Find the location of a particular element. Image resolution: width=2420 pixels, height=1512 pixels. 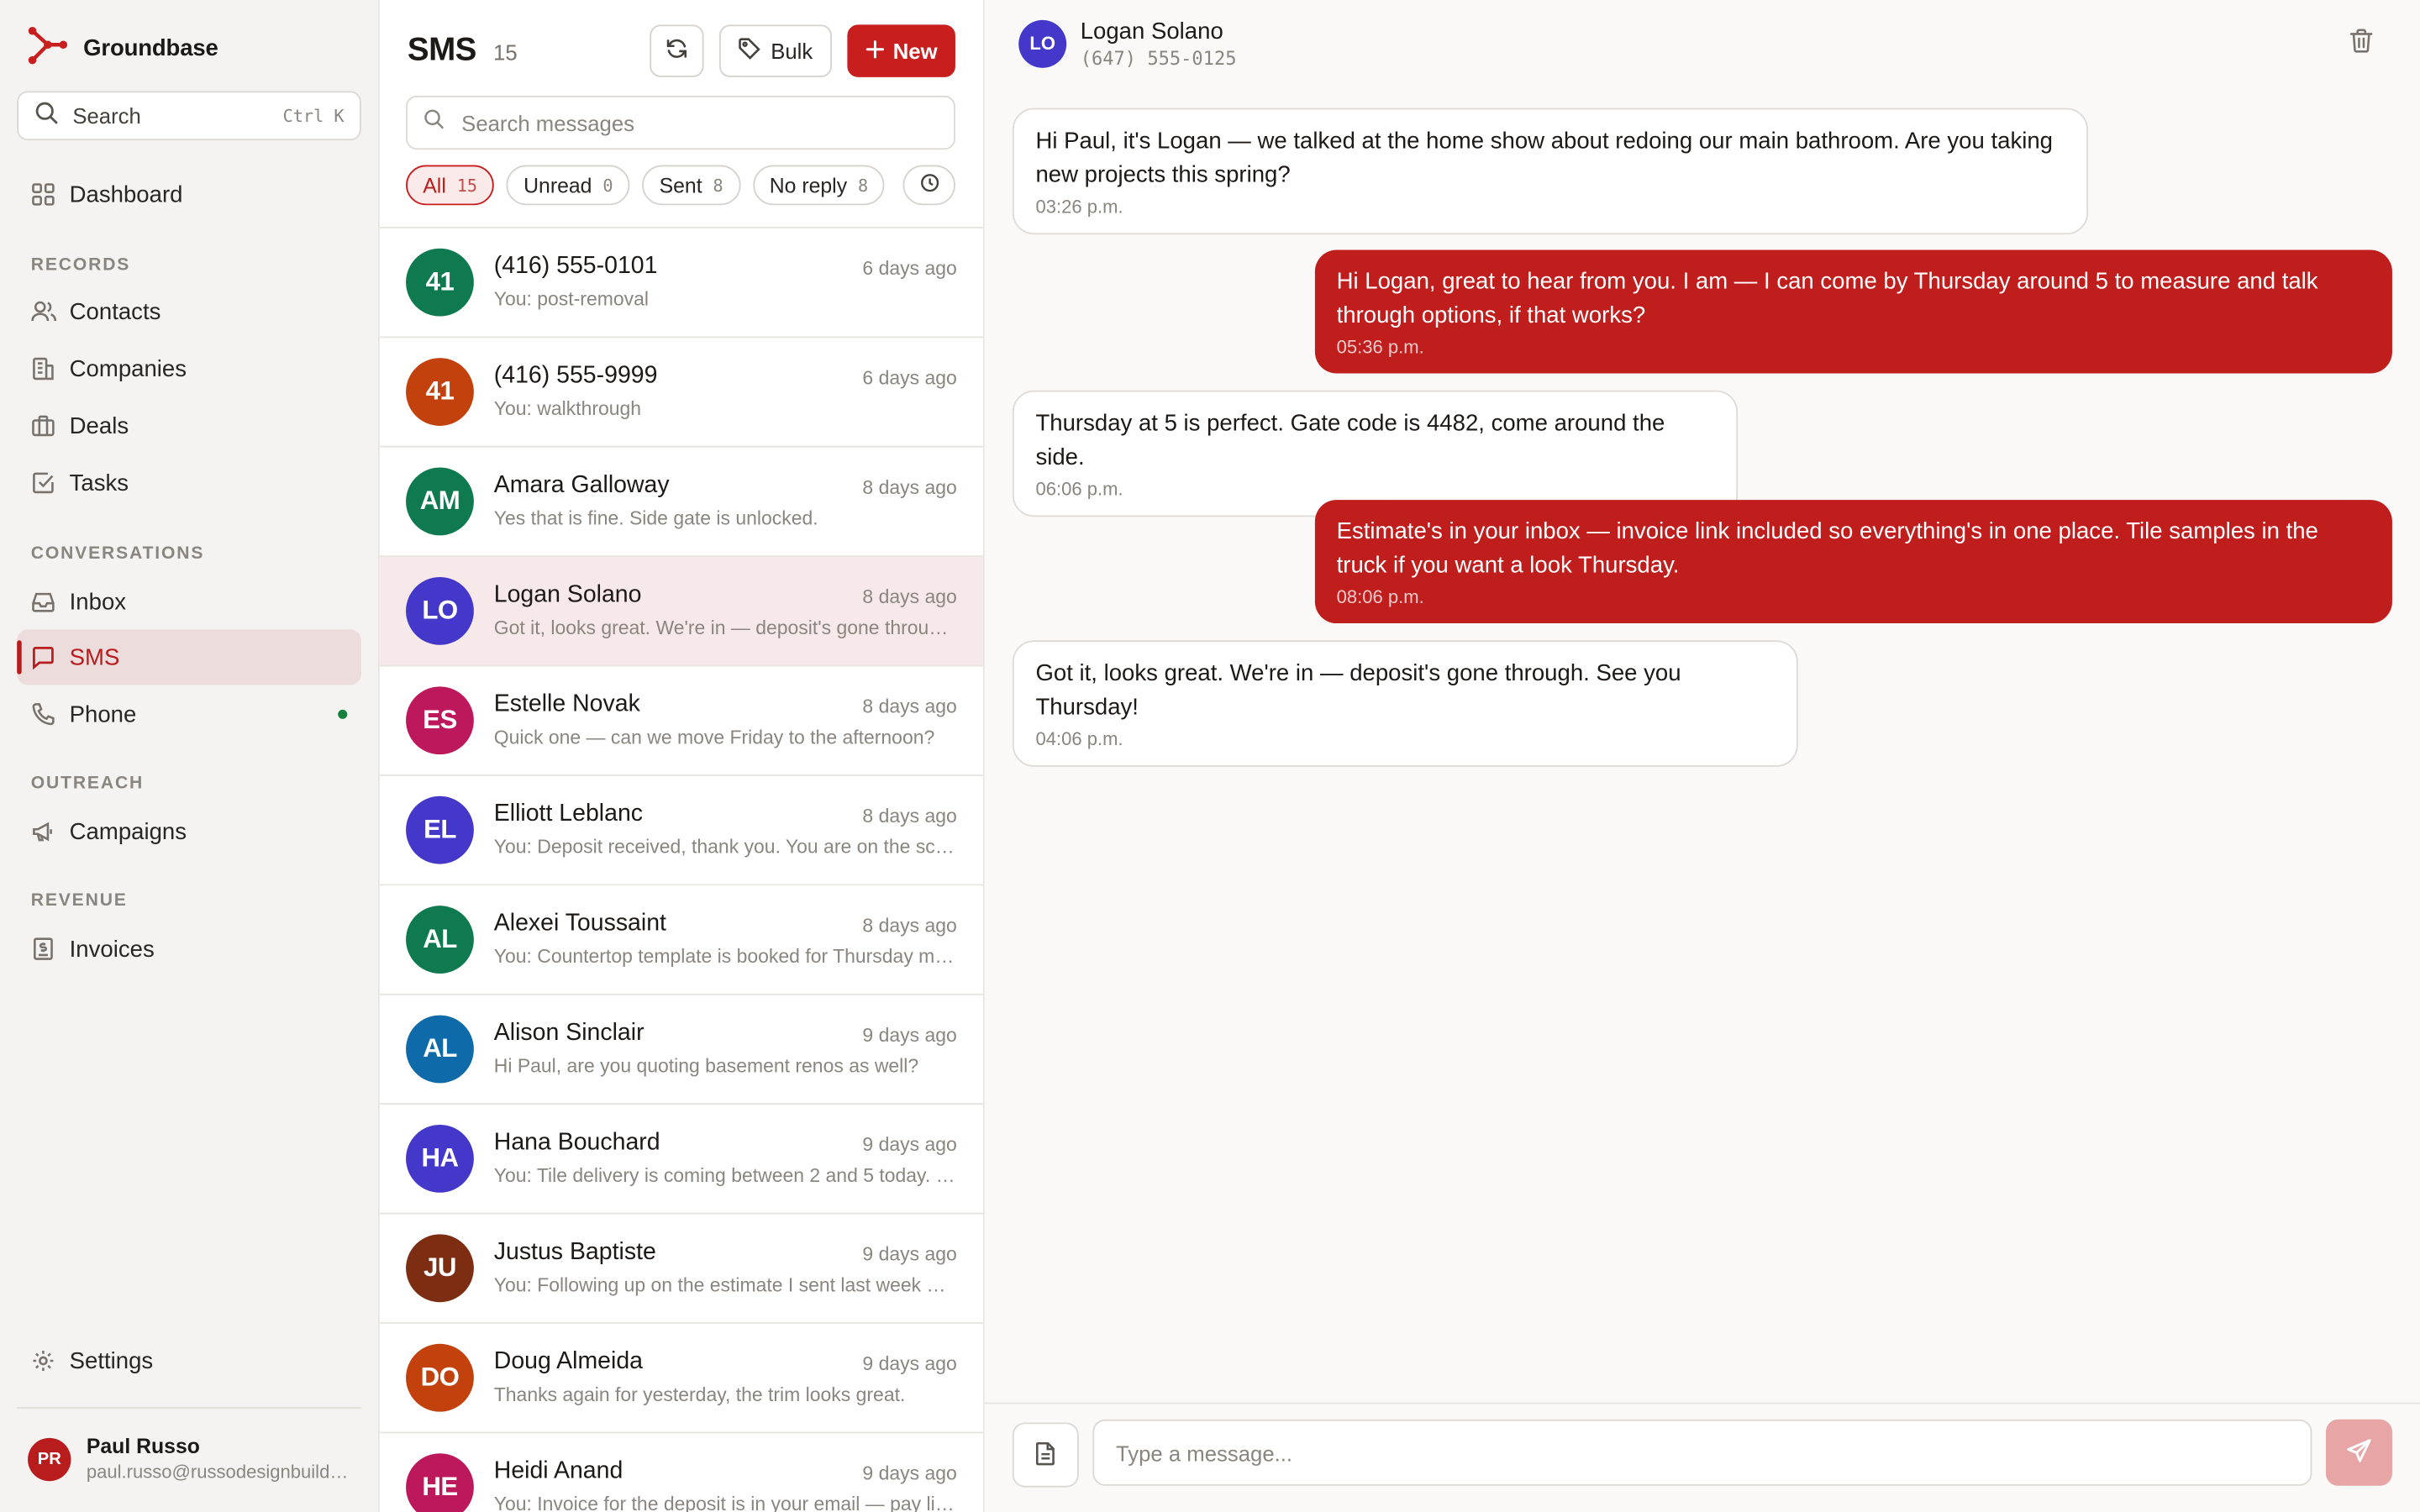

nav-tasks: Tasks is located at coordinates (189, 483).